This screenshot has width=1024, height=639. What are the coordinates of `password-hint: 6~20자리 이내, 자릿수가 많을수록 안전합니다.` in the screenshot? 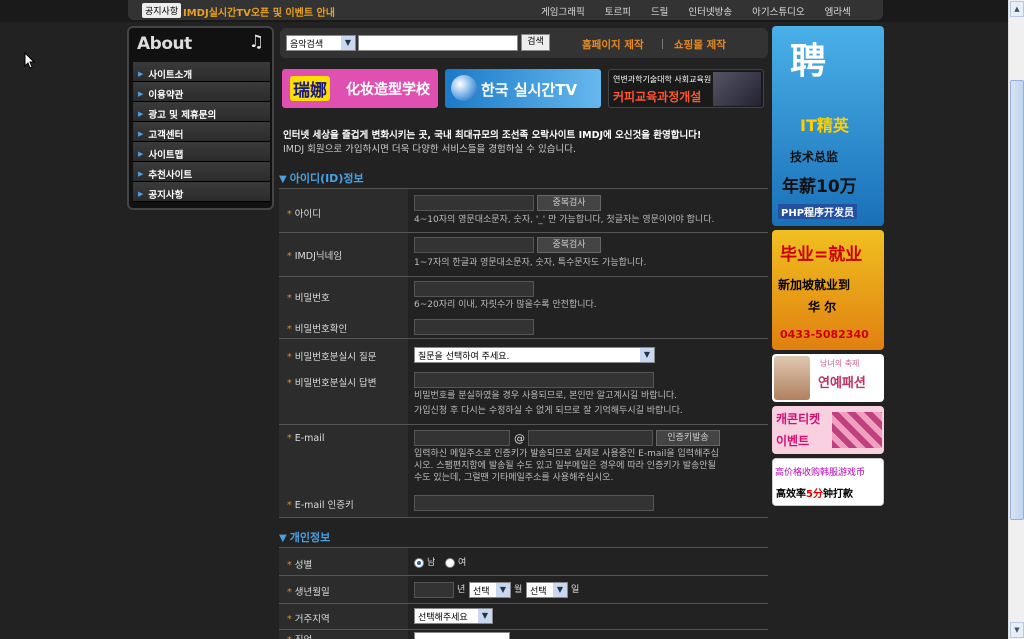 It's located at (505, 305).